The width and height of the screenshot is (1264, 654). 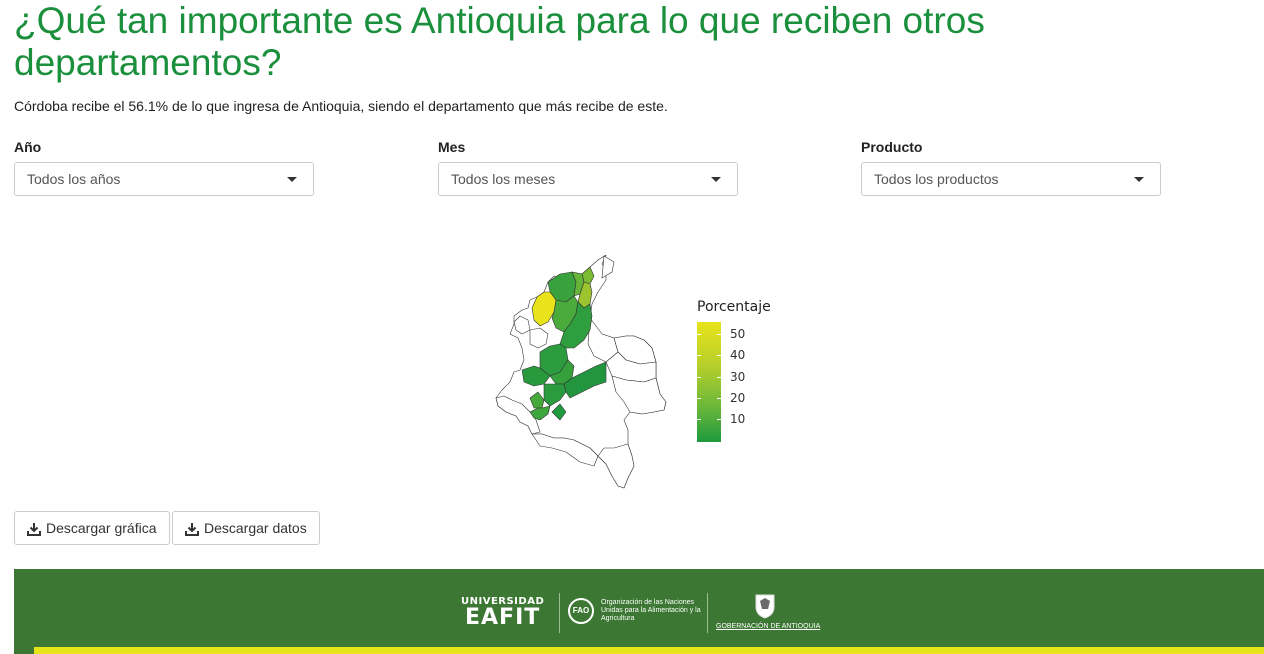 I want to click on gobernacion-logo-text: GOBERNACIÓN DE ANTIOQUIA, so click(x=768, y=626).